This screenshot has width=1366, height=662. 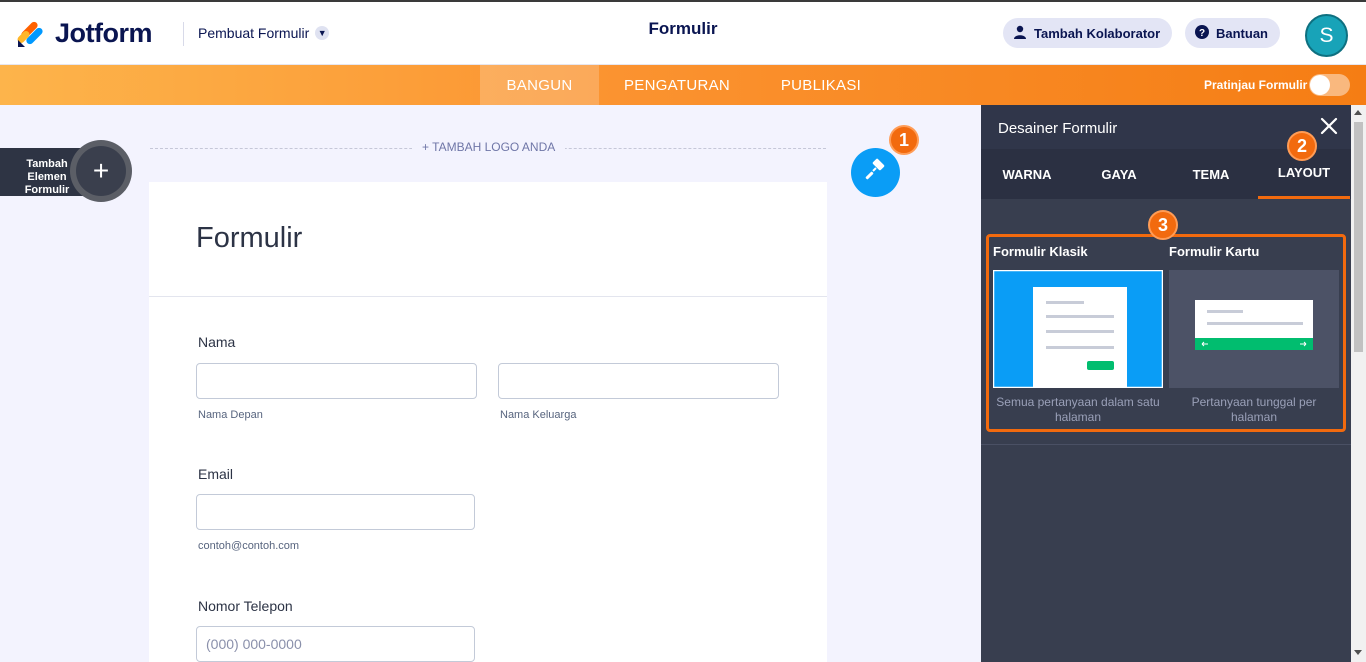 What do you see at coordinates (336, 381) in the screenshot?
I see `first-name-input` at bounding box center [336, 381].